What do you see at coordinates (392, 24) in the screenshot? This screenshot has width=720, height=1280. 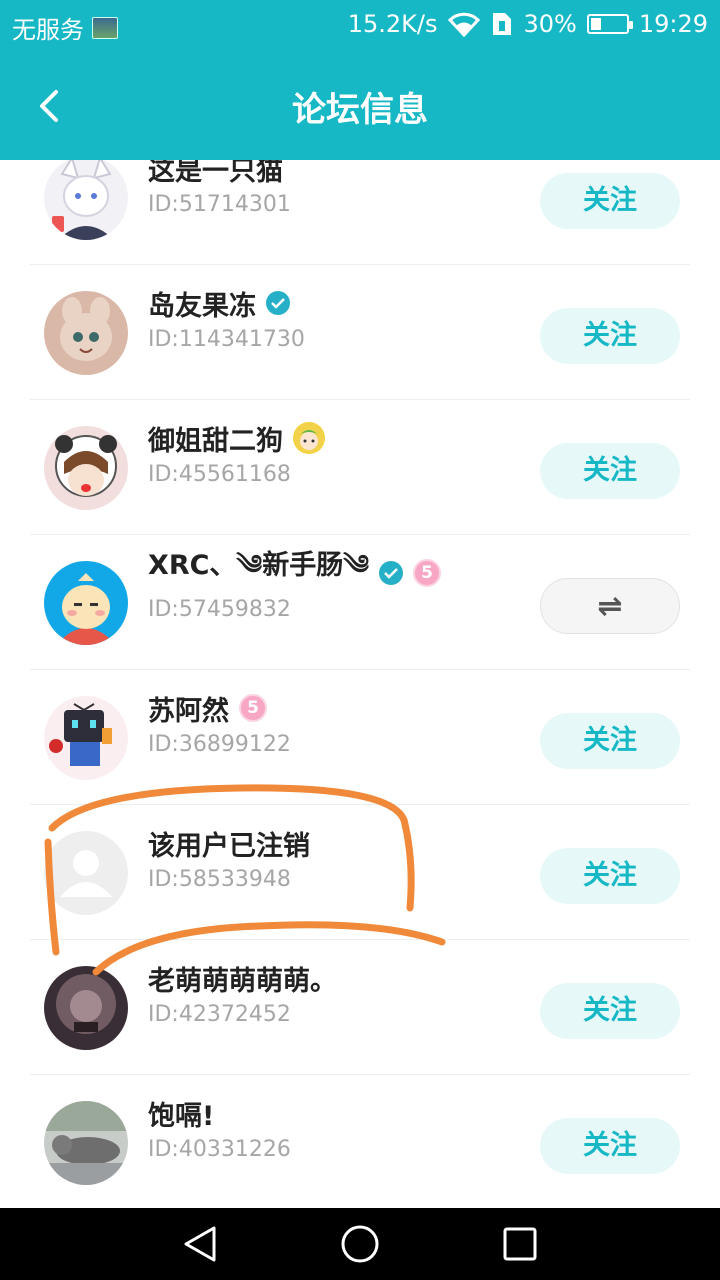 I see `network-speed: 15.2K/s` at bounding box center [392, 24].